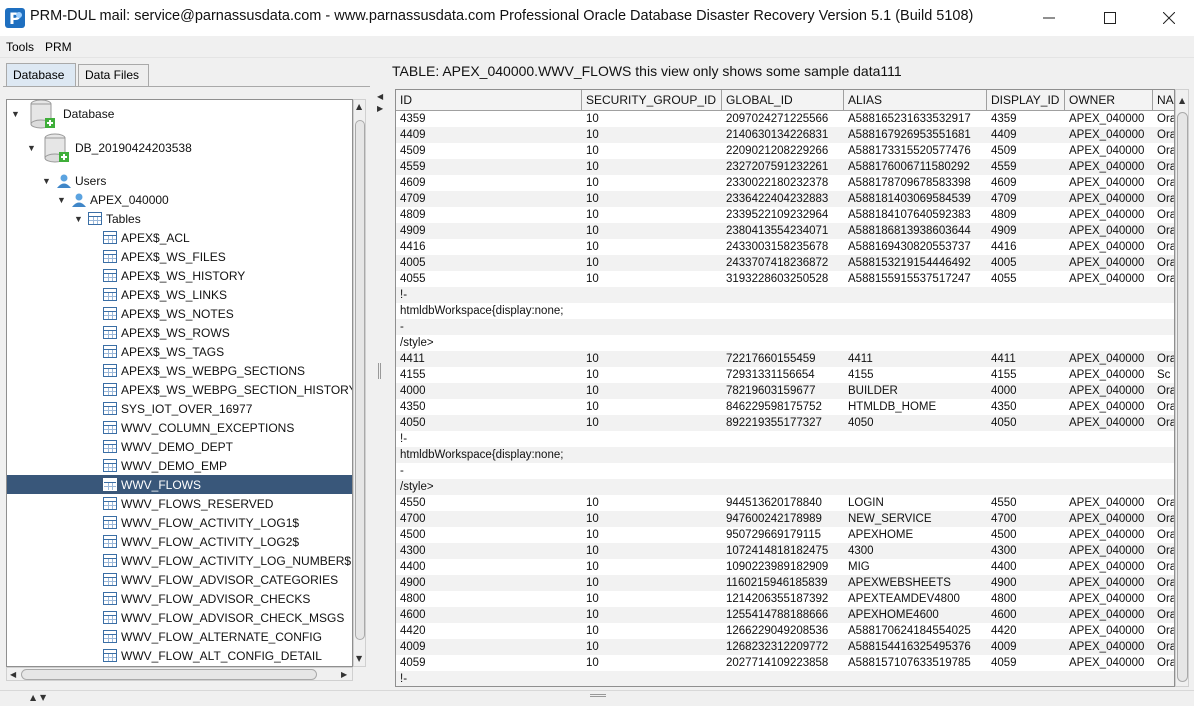  I want to click on tree-node-database: ▼ Database, so click(62, 114).